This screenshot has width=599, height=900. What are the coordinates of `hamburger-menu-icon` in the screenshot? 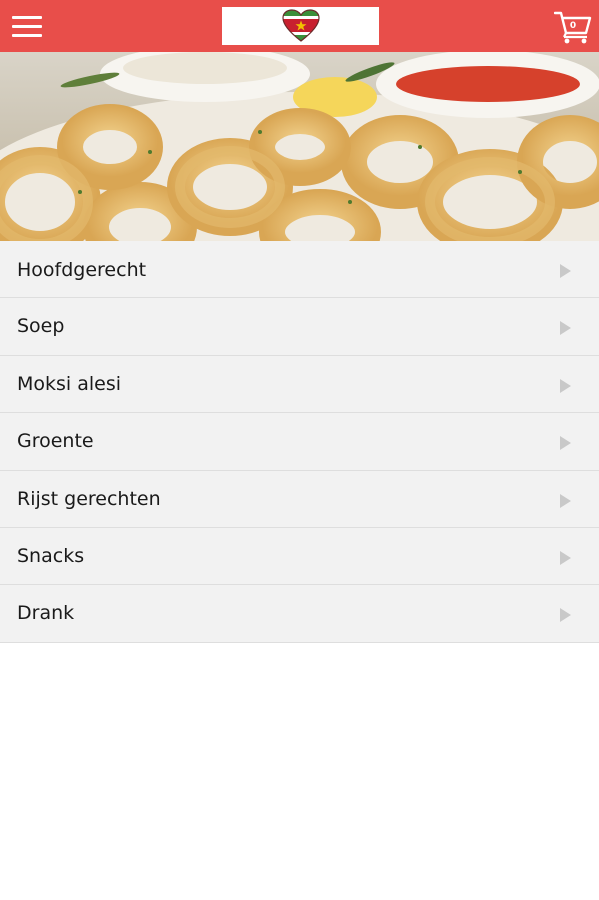 It's located at (27, 26).